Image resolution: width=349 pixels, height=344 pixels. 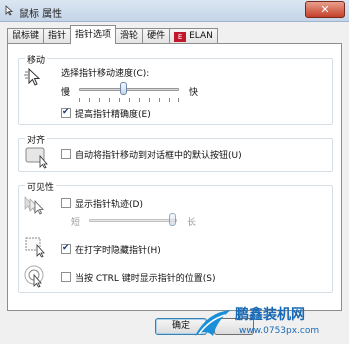 What do you see at coordinates (34, 205) in the screenshot?
I see `pointer-trails-icon` at bounding box center [34, 205].